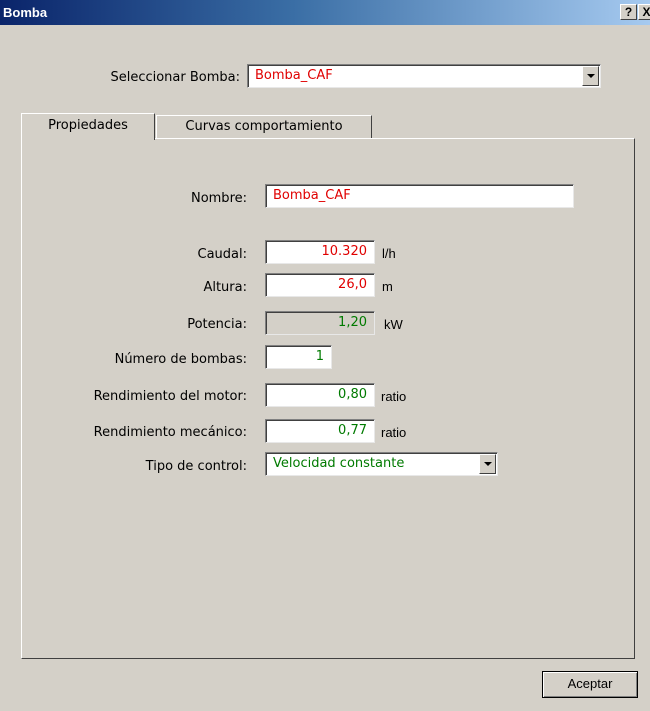  I want to click on potencia-label: Potencia:, so click(217, 324).